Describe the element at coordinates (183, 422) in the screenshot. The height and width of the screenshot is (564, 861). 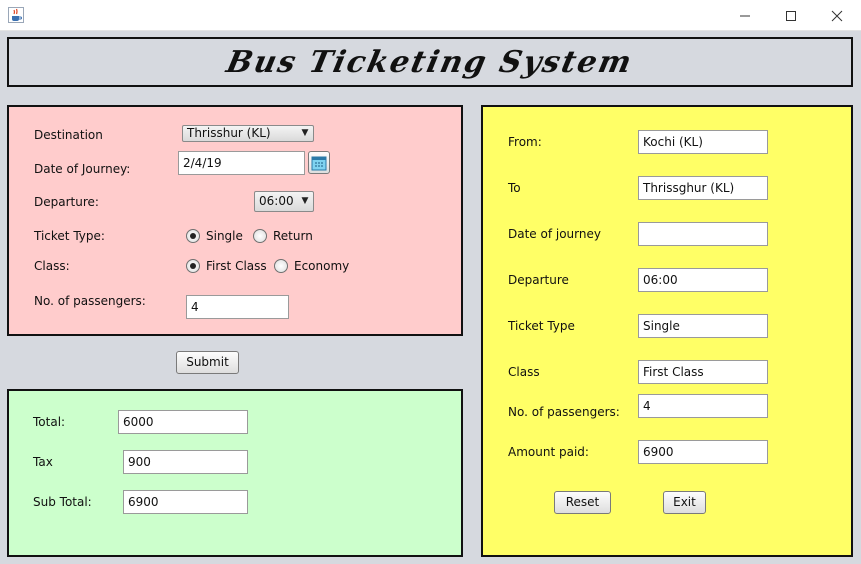
I see `total-field: 6000` at that location.